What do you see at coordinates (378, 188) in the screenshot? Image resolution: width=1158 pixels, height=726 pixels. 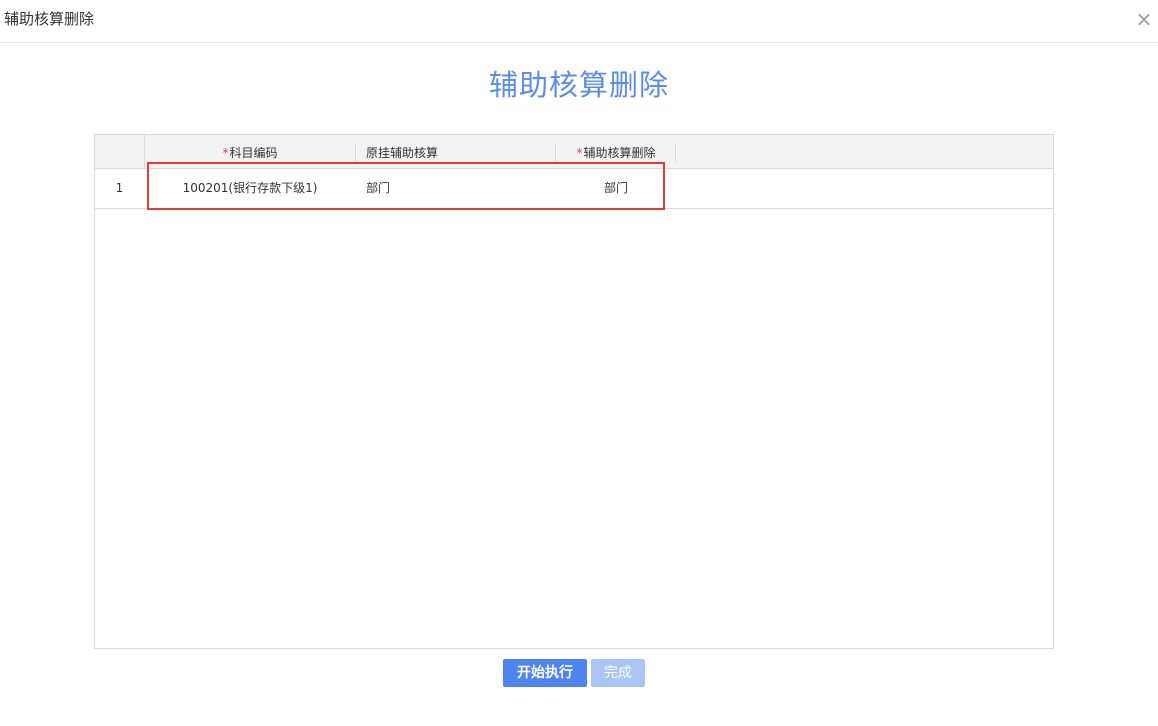 I see `original-aux-cell: 部门` at bounding box center [378, 188].